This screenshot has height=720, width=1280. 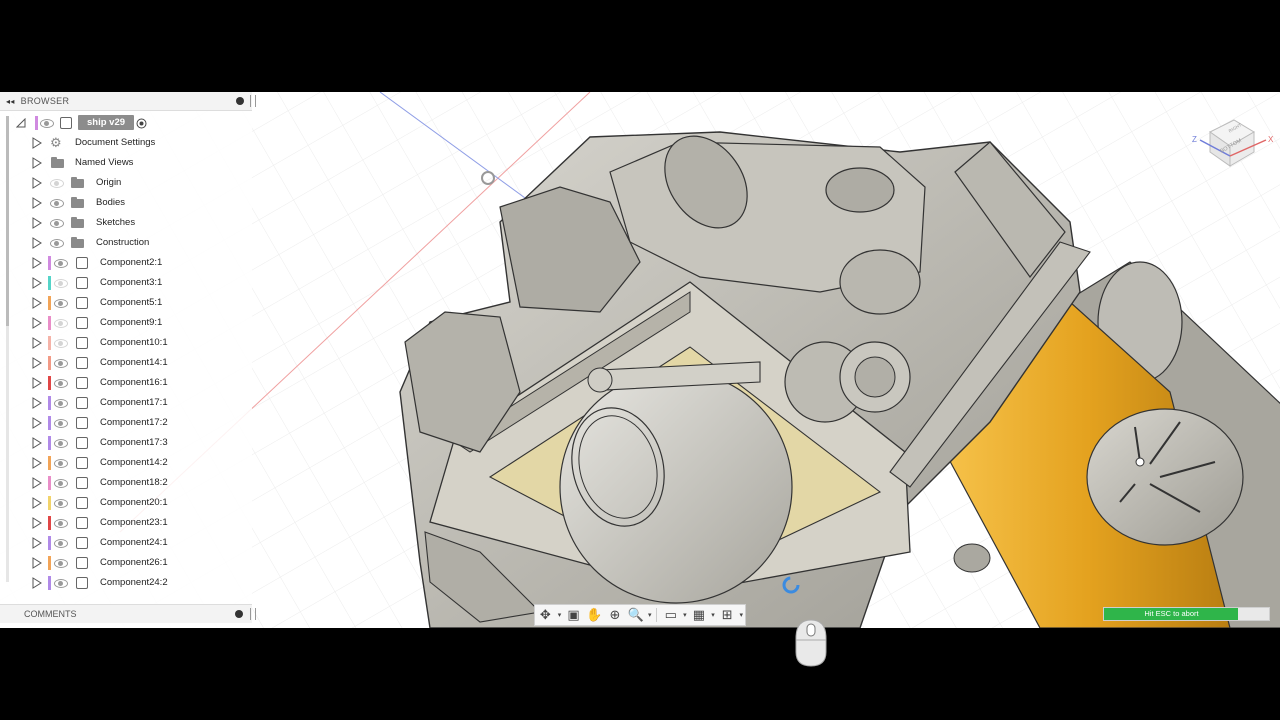 What do you see at coordinates (125, 343) in the screenshot?
I see `tree-component-row: Component10:1` at bounding box center [125, 343].